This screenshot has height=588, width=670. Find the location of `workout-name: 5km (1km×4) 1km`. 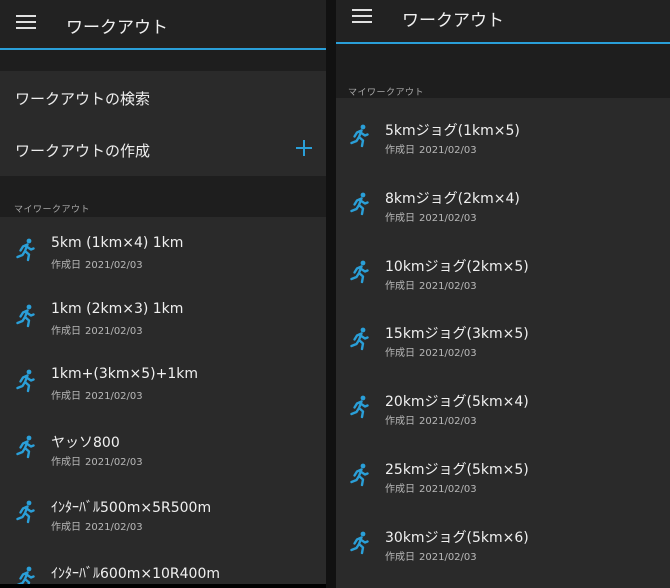

workout-name: 5km (1km×4) 1km is located at coordinates (117, 243).